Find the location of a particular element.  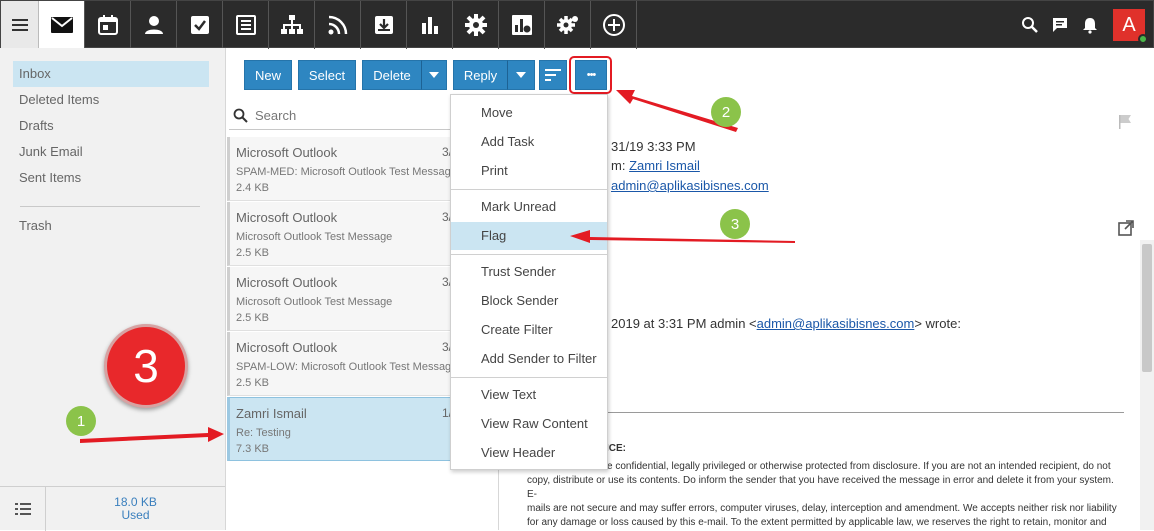

message-date-header: 31/19 3:33 PM is located at coordinates (653, 146).